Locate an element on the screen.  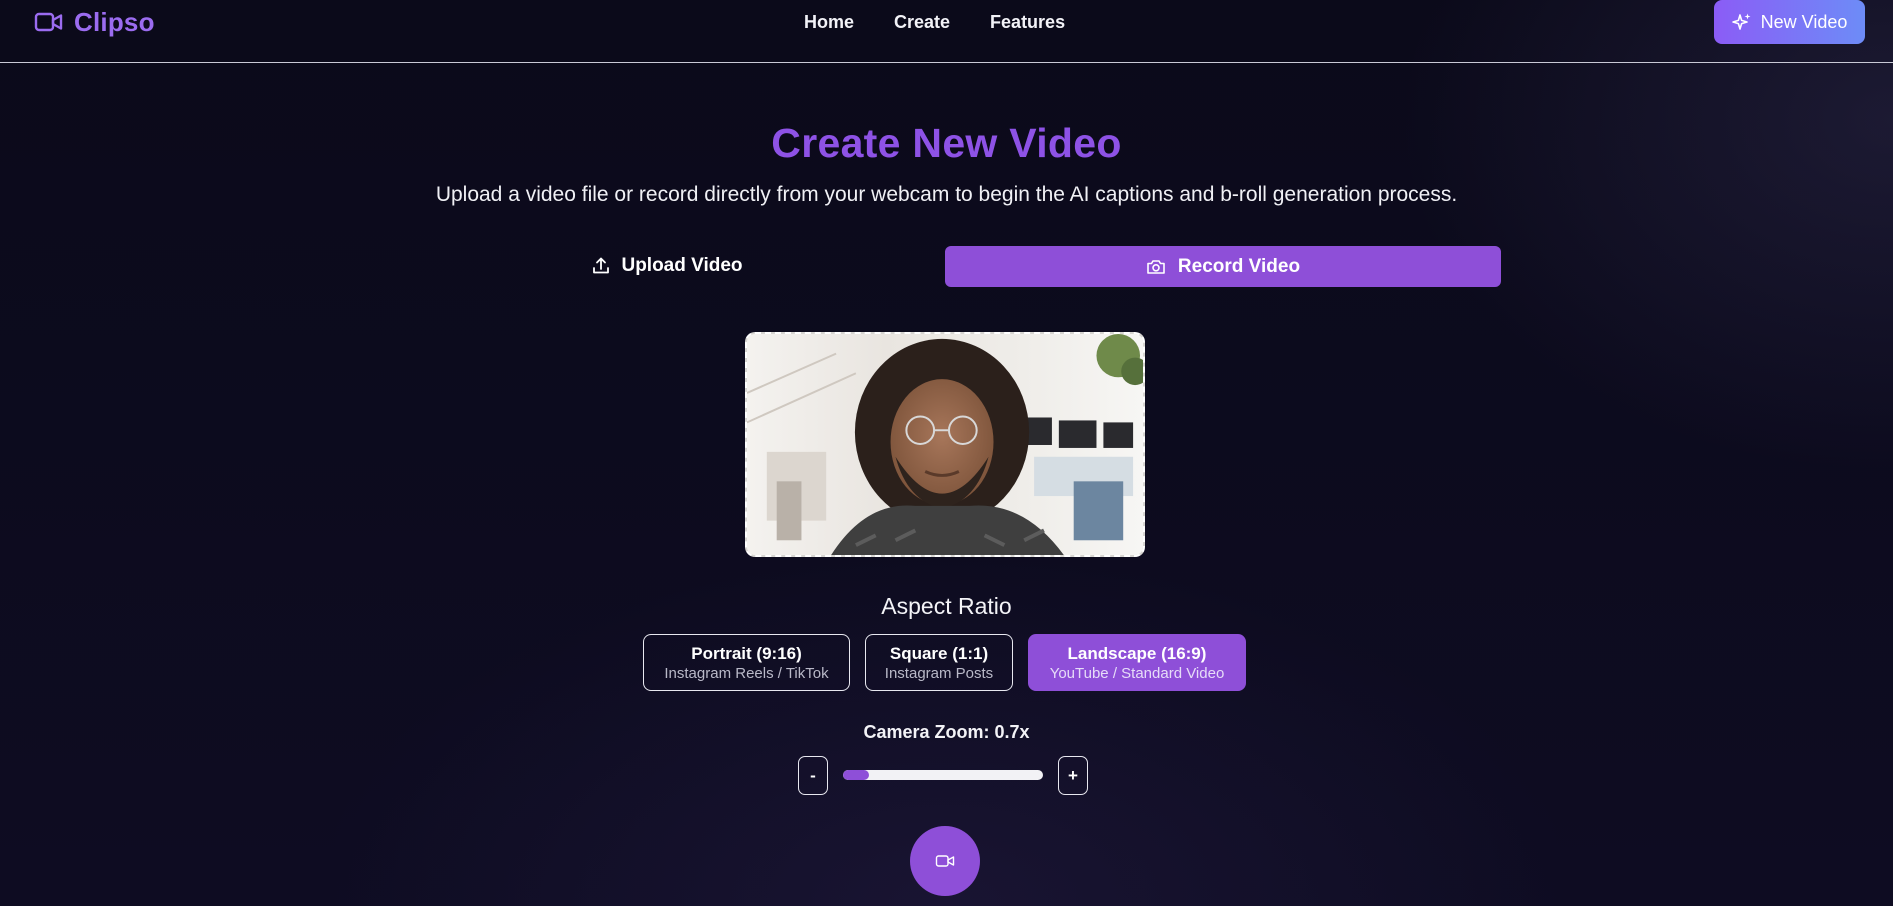
aspect-portrait-button: Portrait (9:16) Instagram Reels / TikTok is located at coordinates (746, 662).